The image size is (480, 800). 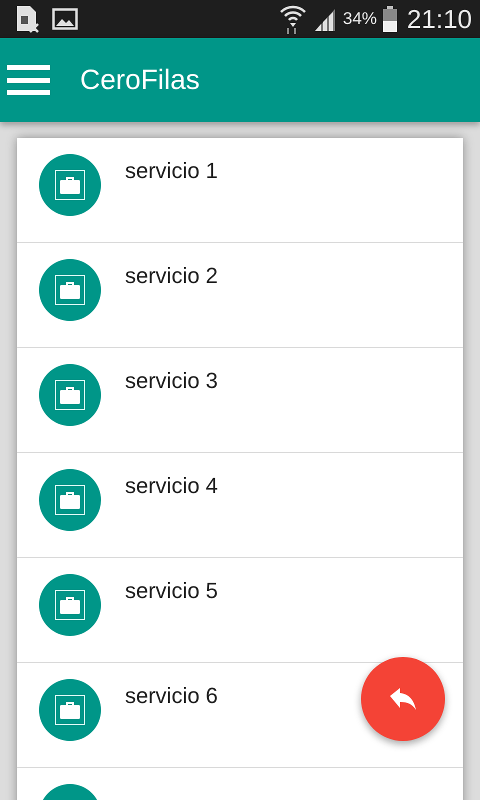 I want to click on app-title: CeroFilas, so click(x=140, y=80).